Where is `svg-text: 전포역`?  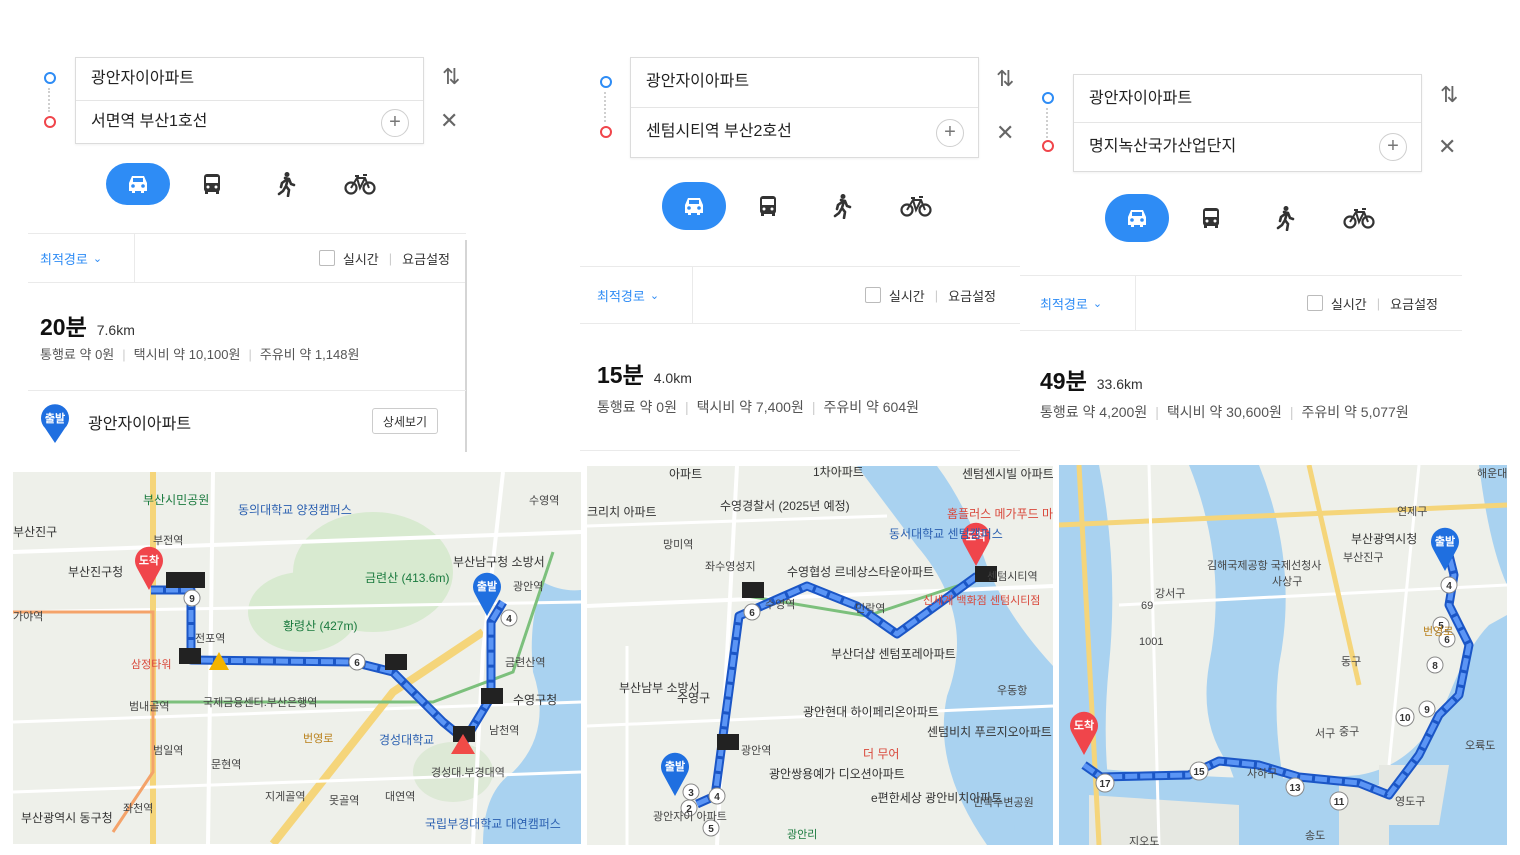
svg-text: 전포역 is located at coordinates (210, 638).